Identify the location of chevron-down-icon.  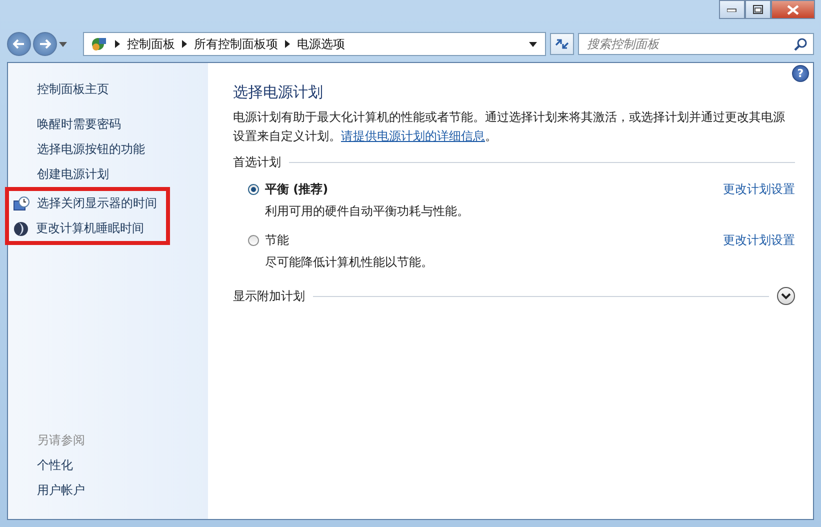
(786, 296).